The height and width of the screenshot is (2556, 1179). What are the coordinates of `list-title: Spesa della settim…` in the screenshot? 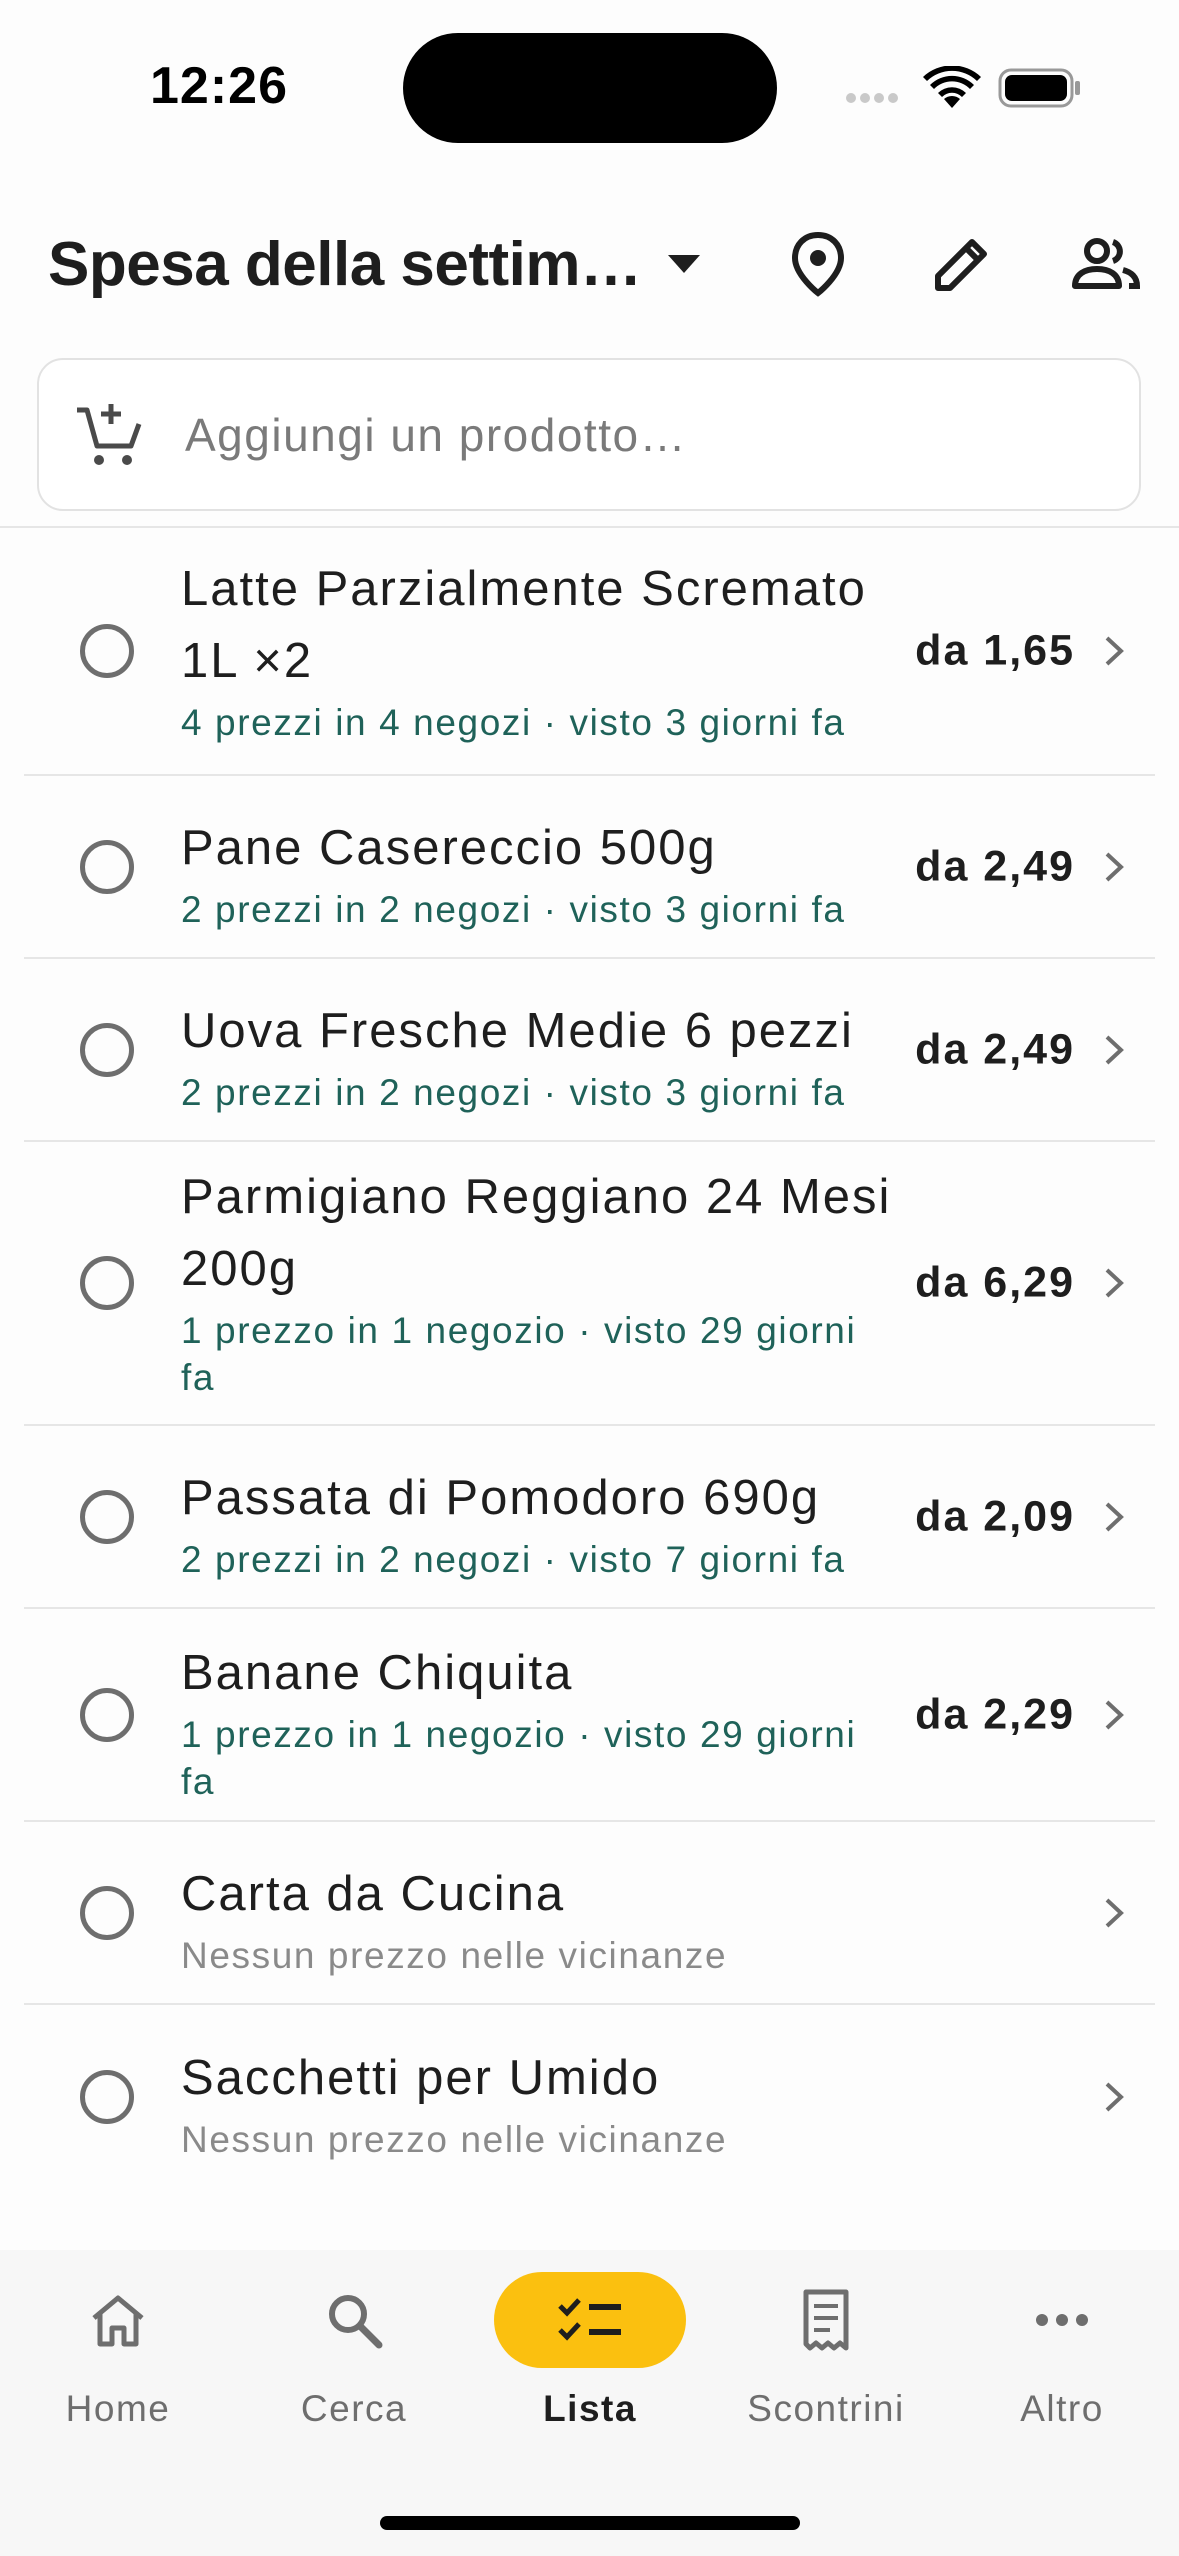 It's located at (345, 264).